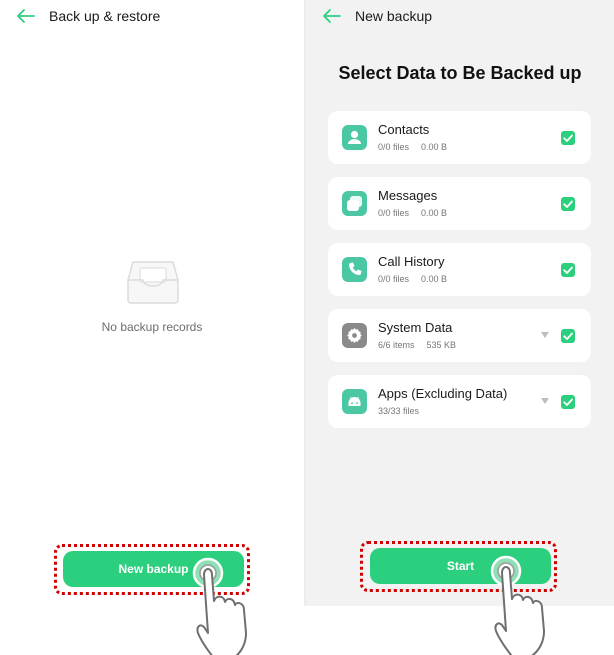  What do you see at coordinates (354, 269) in the screenshot?
I see `phone-icon` at bounding box center [354, 269].